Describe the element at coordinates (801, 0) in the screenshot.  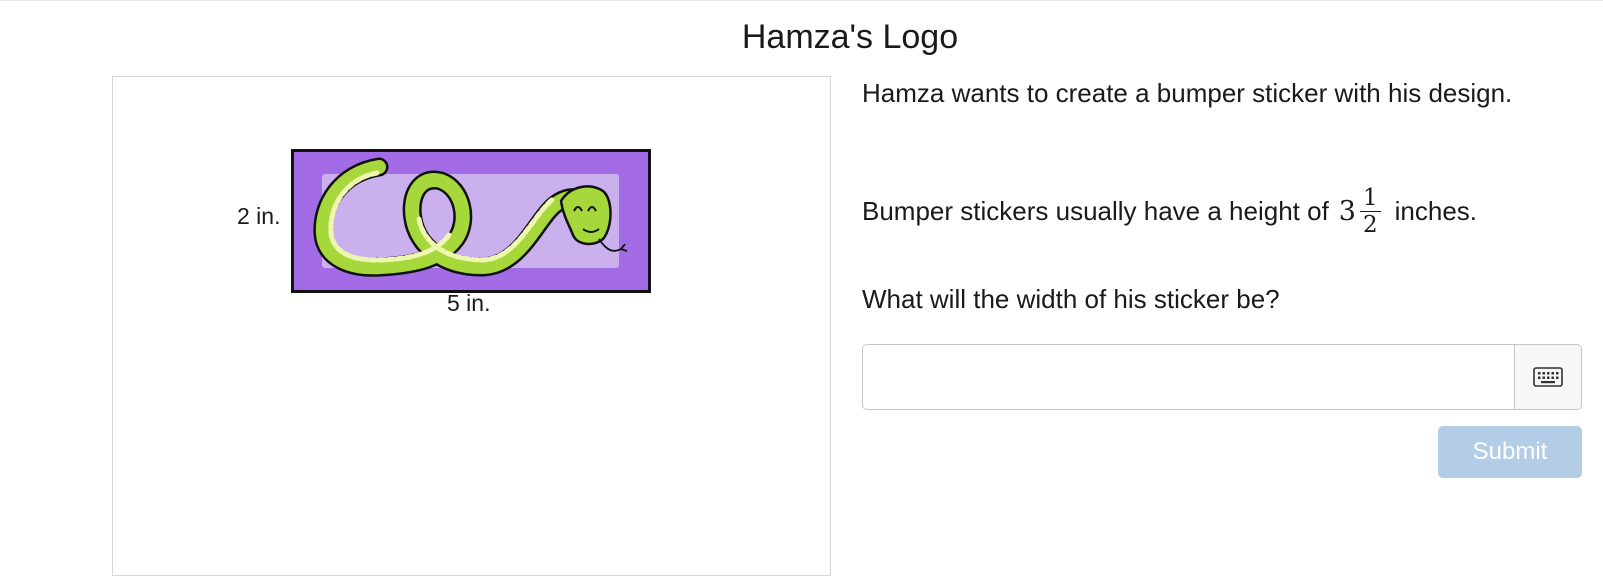
I see `top-divider` at that location.